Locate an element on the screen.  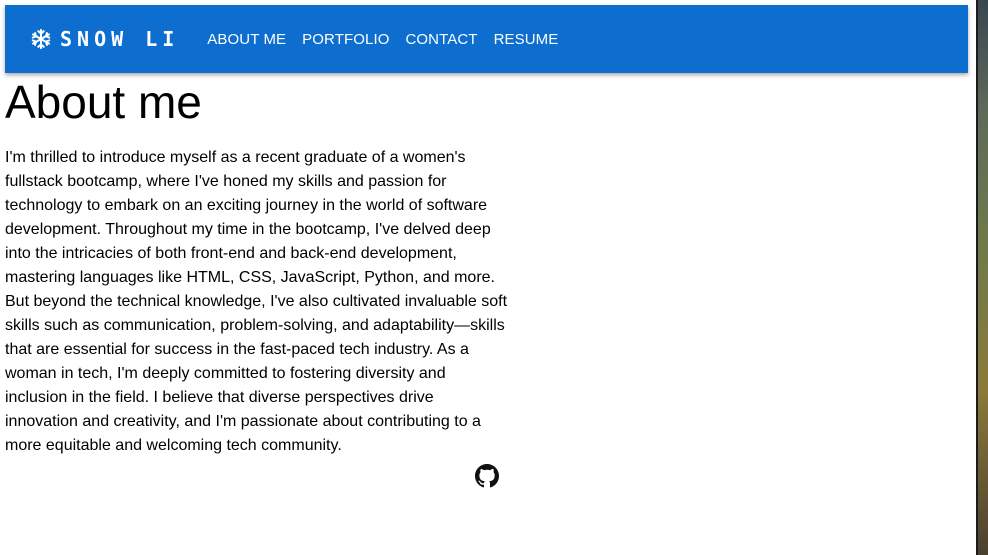
nav-portfolio: PORTFOLIO is located at coordinates (345, 39).